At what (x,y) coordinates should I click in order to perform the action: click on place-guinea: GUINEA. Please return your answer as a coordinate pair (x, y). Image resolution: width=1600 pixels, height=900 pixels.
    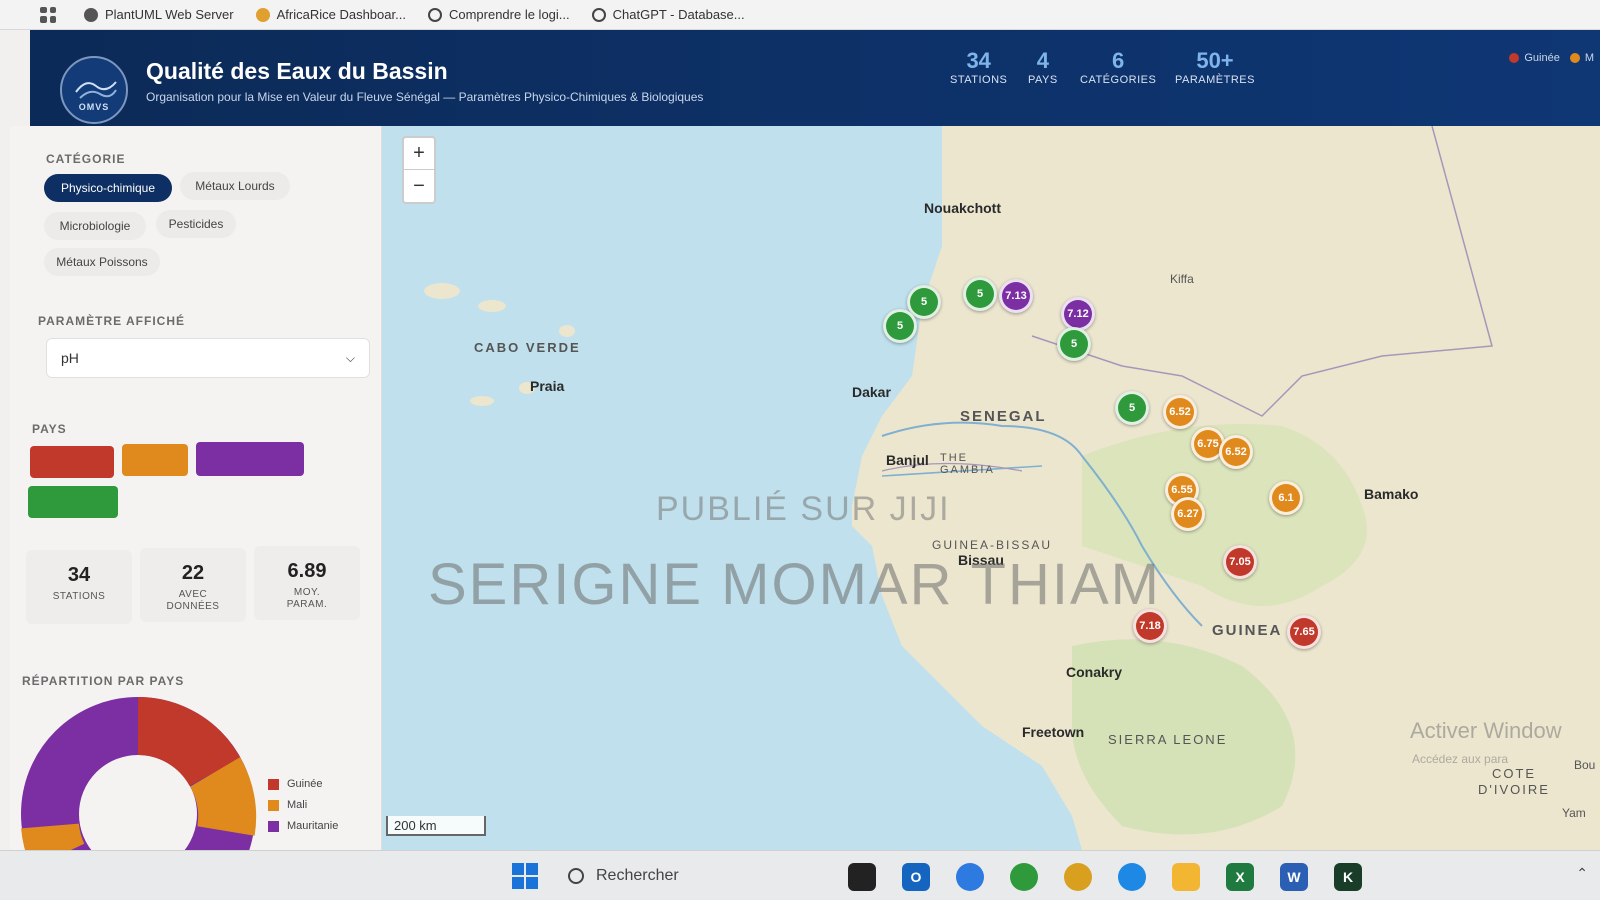
    Looking at the image, I should click on (1247, 630).